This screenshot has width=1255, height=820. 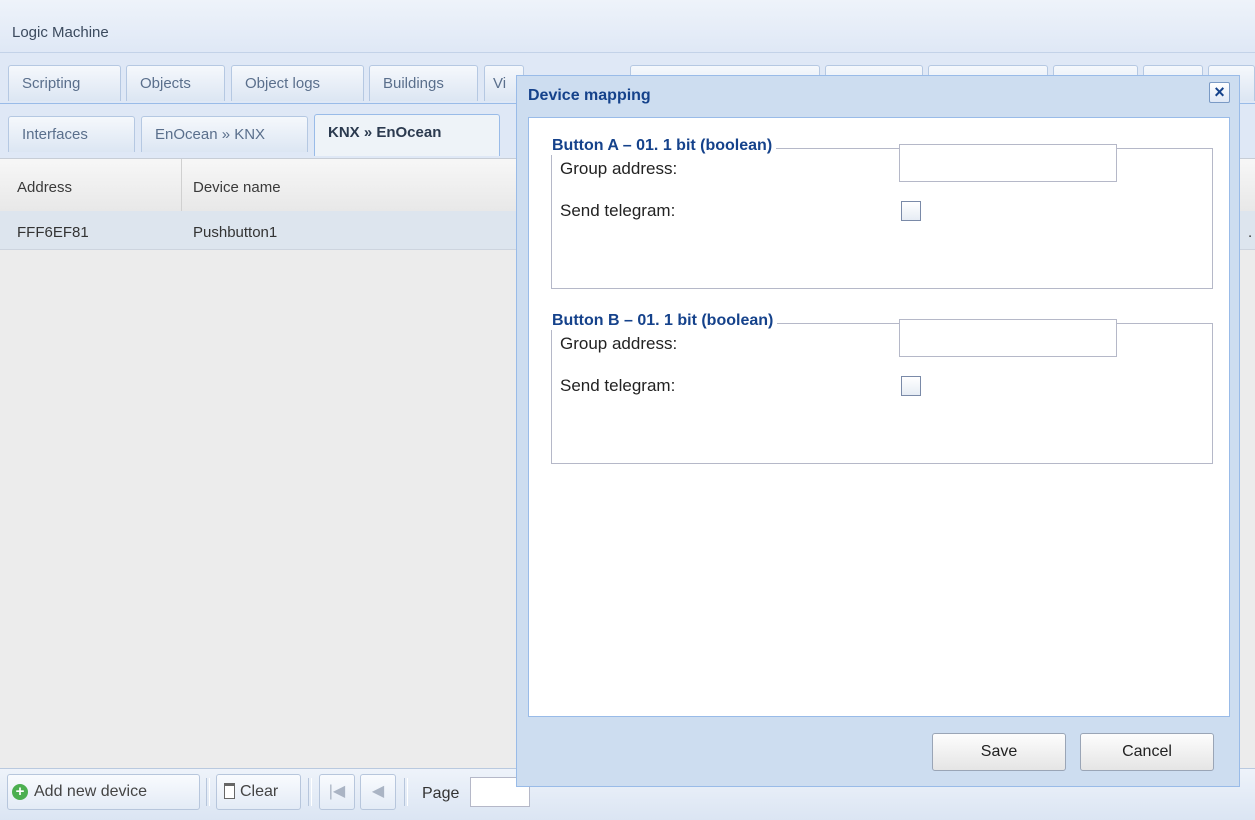 I want to click on cell-address: FFF6EF81, so click(x=53, y=232).